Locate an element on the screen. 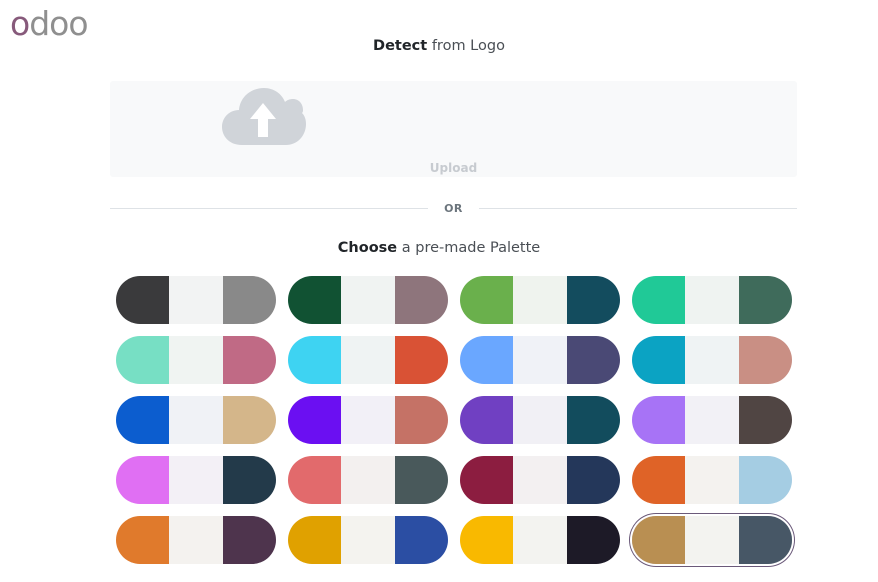 Image resolution: width=878 pixels, height=582 pixels. detect-heading-bold: Detect is located at coordinates (400, 46).